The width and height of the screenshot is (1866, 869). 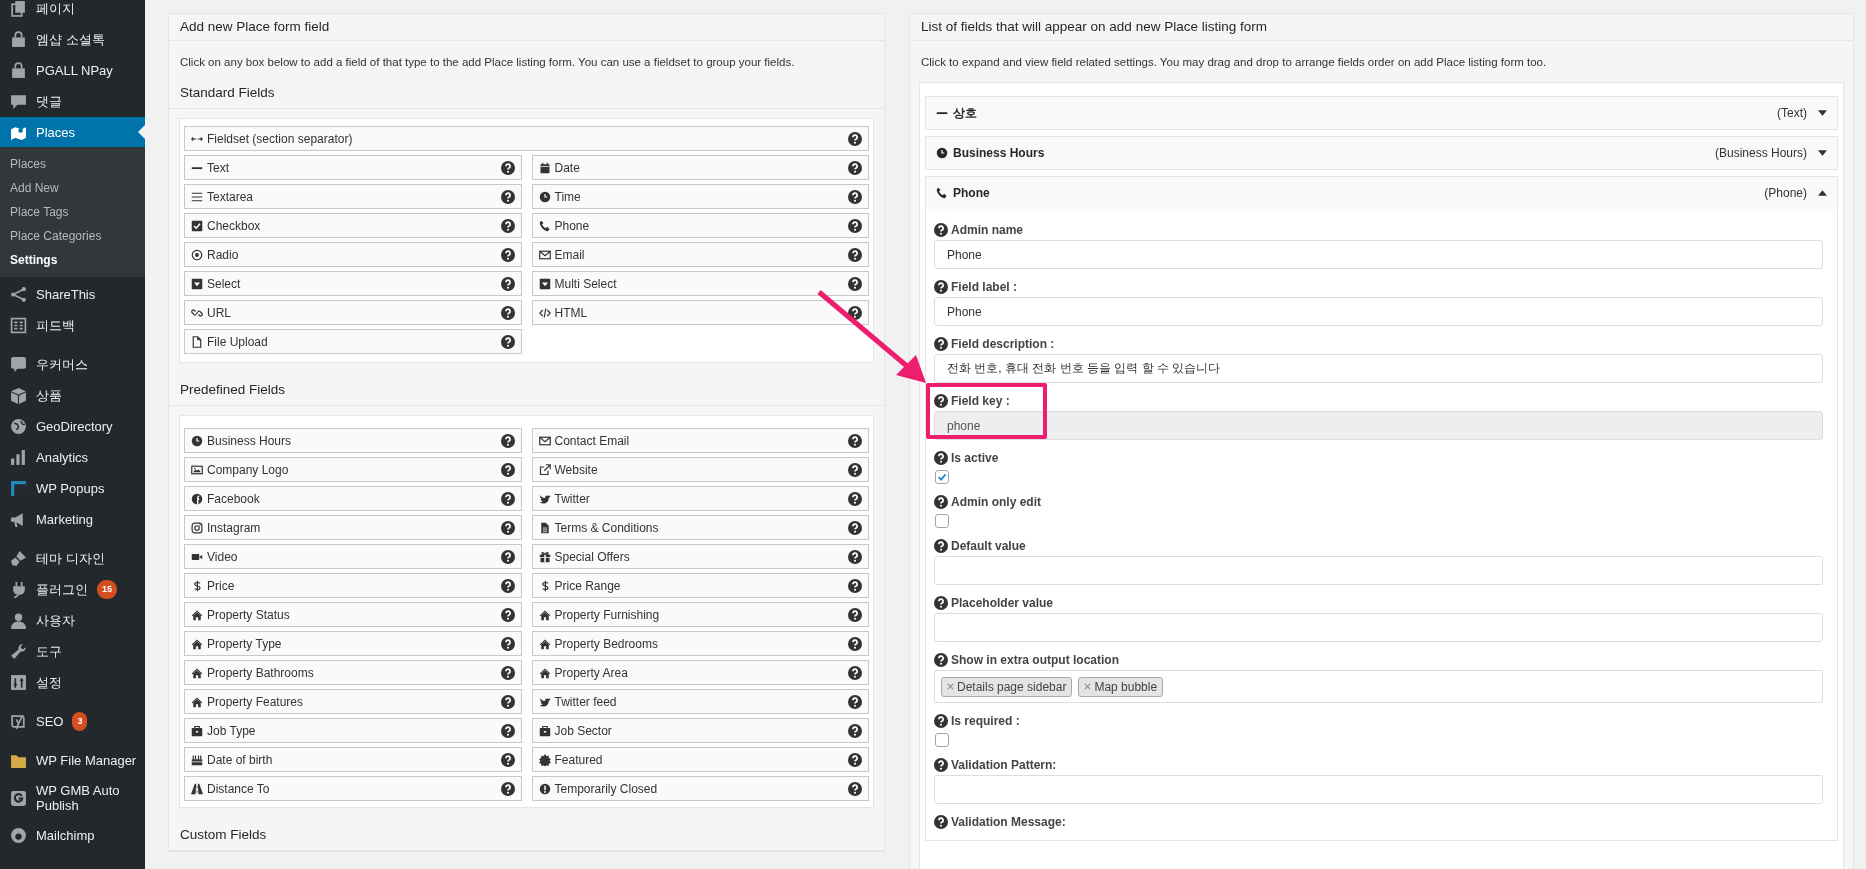 What do you see at coordinates (72, 164) in the screenshot?
I see `submenu-item: Places` at bounding box center [72, 164].